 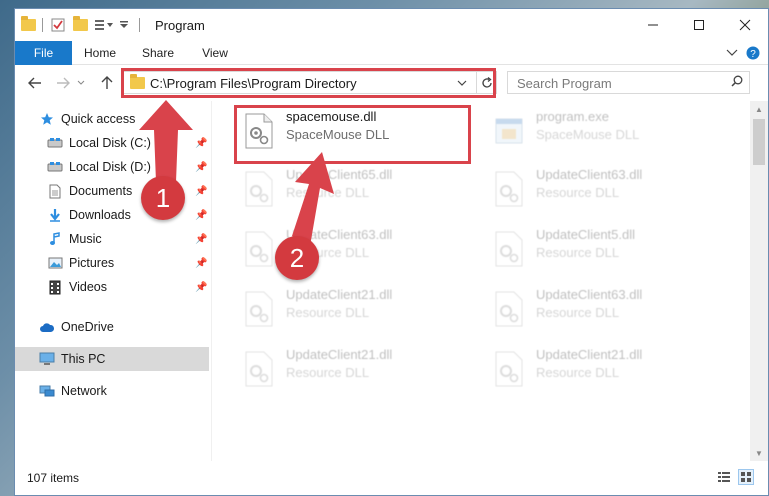 What do you see at coordinates (236, 173) in the screenshot?
I see `annotation-arrows` at bounding box center [236, 173].